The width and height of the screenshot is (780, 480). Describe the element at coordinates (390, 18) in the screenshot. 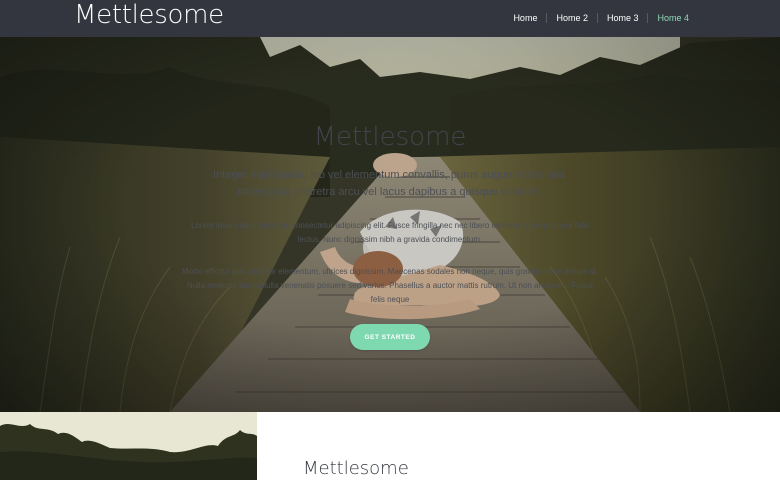

I see `top-navbar: Mettlesome Home Home 2 Home 3 Home 4` at that location.